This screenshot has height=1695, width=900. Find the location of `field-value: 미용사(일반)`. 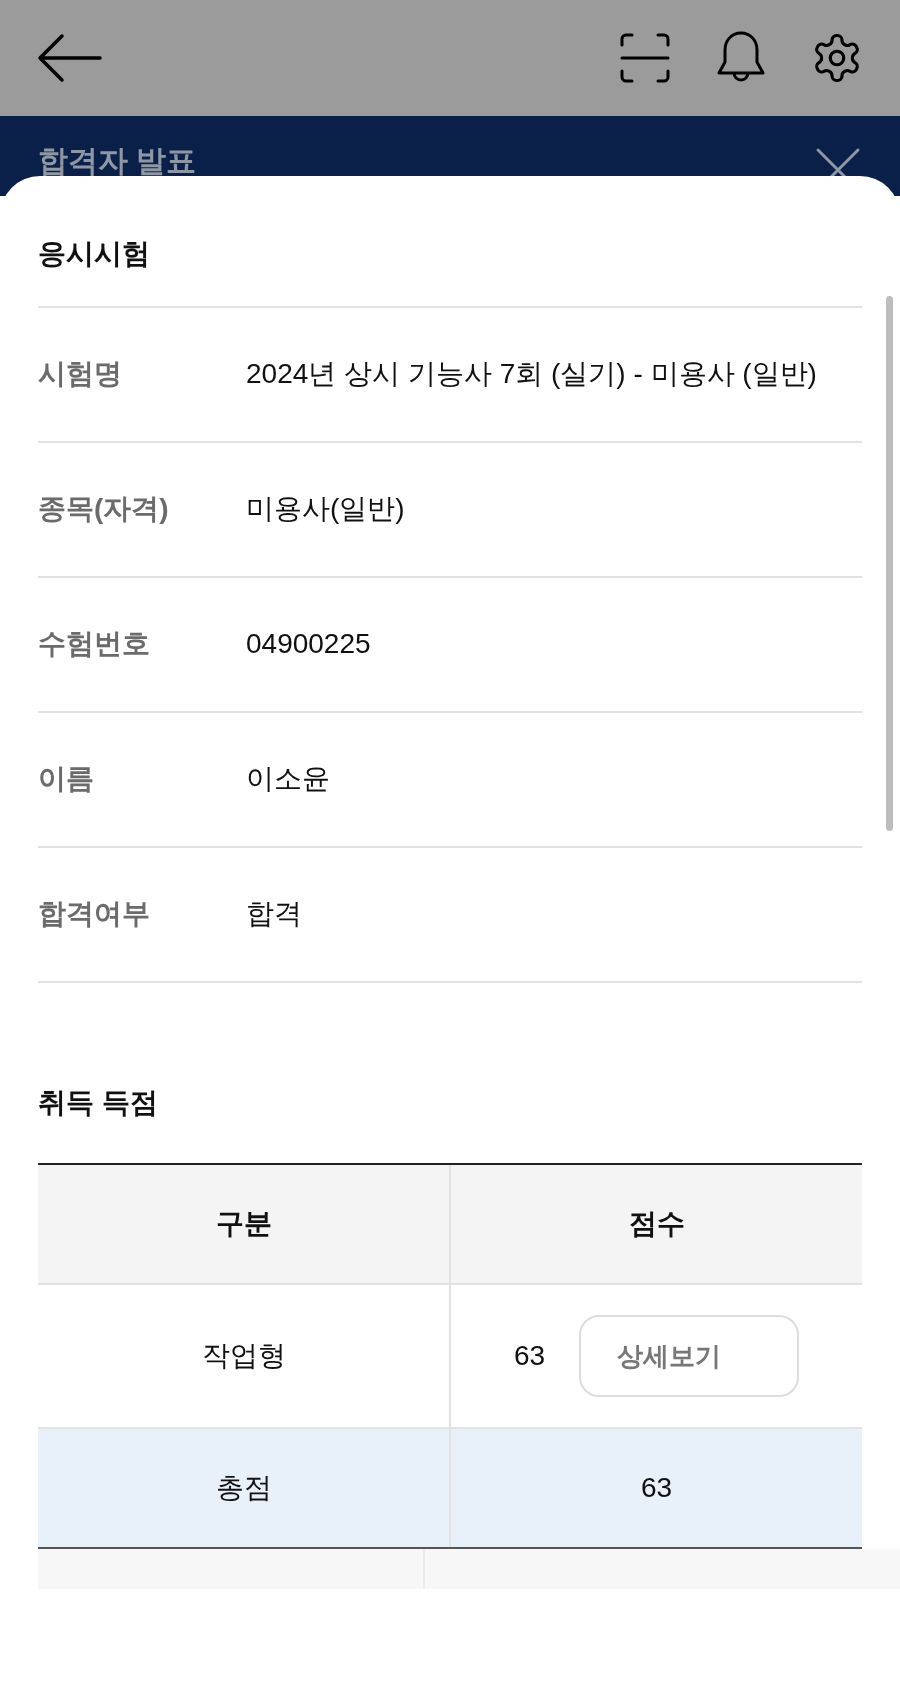

field-value: 미용사(일반) is located at coordinates (326, 509).